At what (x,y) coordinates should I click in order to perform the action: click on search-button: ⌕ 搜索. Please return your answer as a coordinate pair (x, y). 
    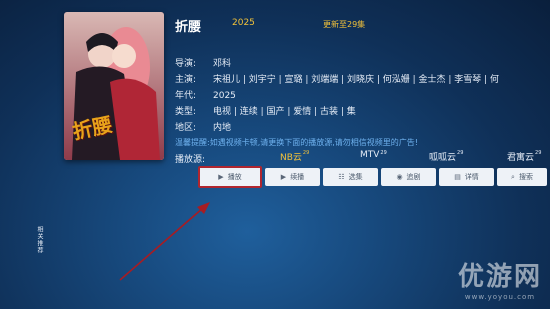
    Looking at the image, I should click on (522, 177).